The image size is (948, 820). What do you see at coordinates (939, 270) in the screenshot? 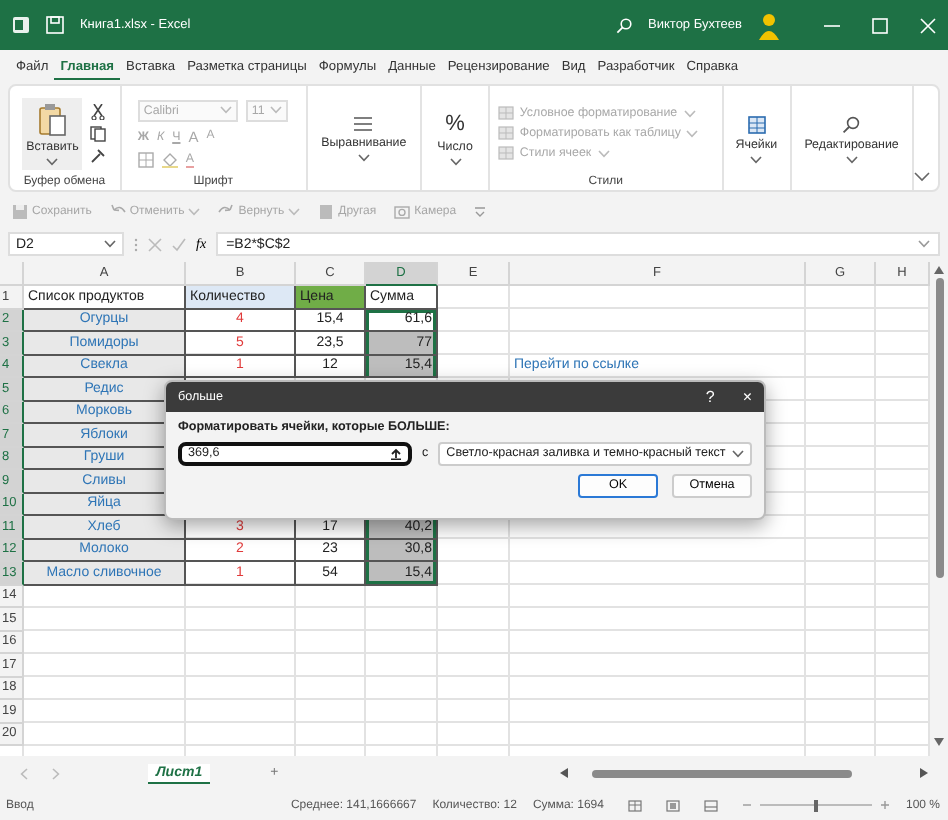
I see `scroll-up-icon` at bounding box center [939, 270].